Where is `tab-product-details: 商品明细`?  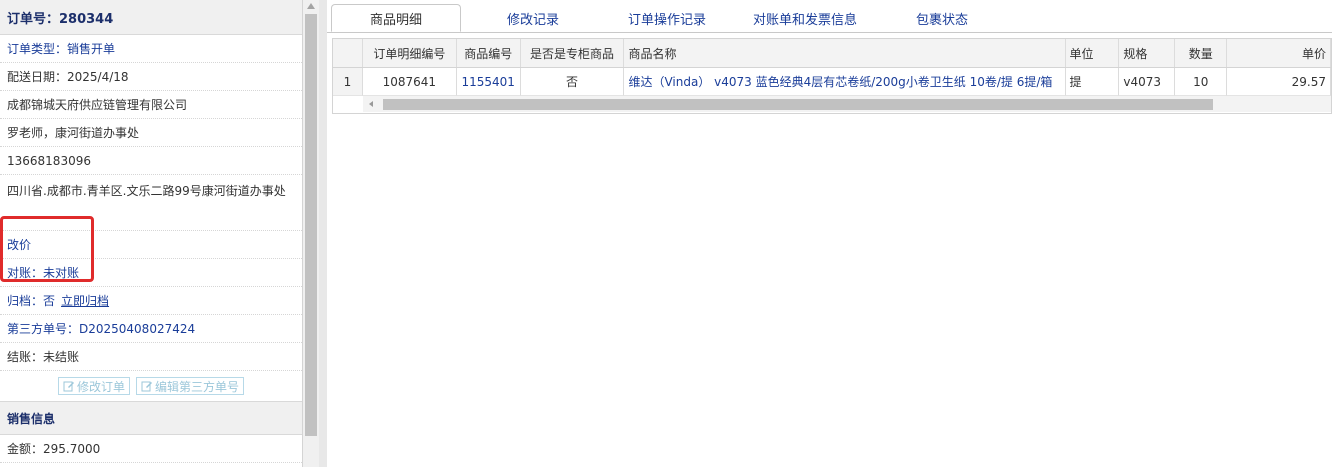 tab-product-details: 商品明细 is located at coordinates (396, 18).